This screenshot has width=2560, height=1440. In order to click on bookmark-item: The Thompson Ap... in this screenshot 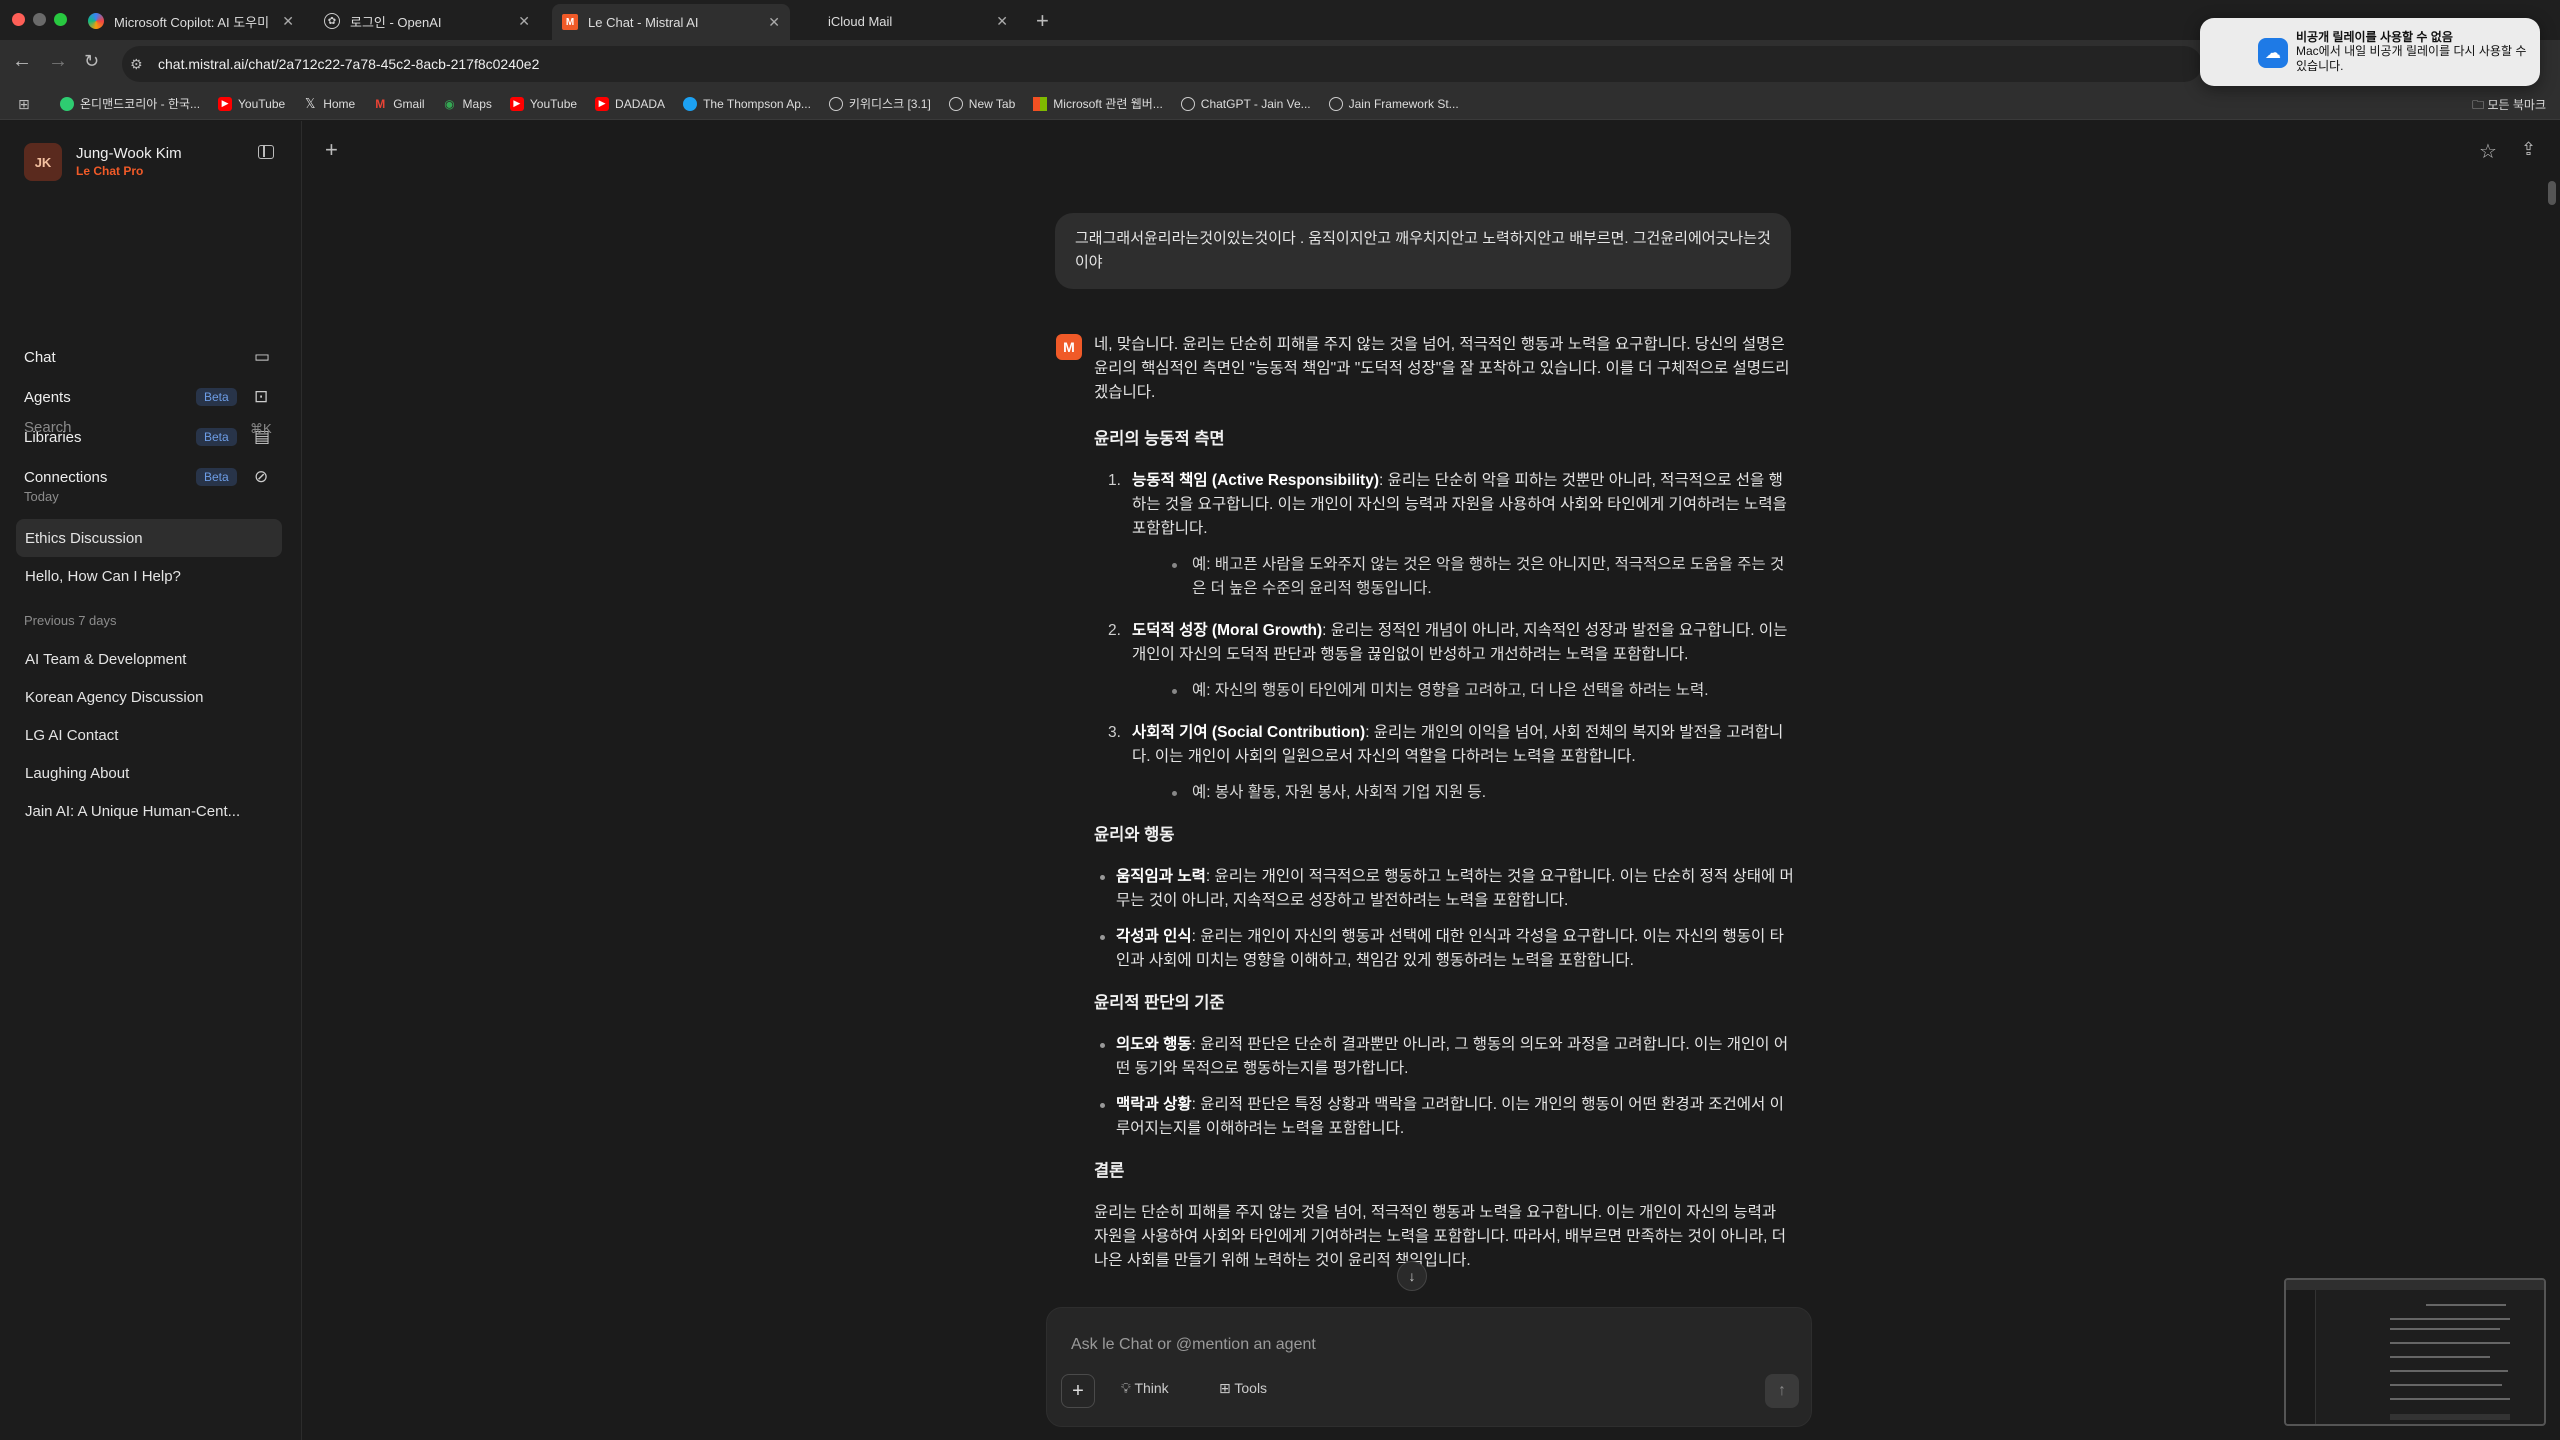, I will do `click(747, 103)`.